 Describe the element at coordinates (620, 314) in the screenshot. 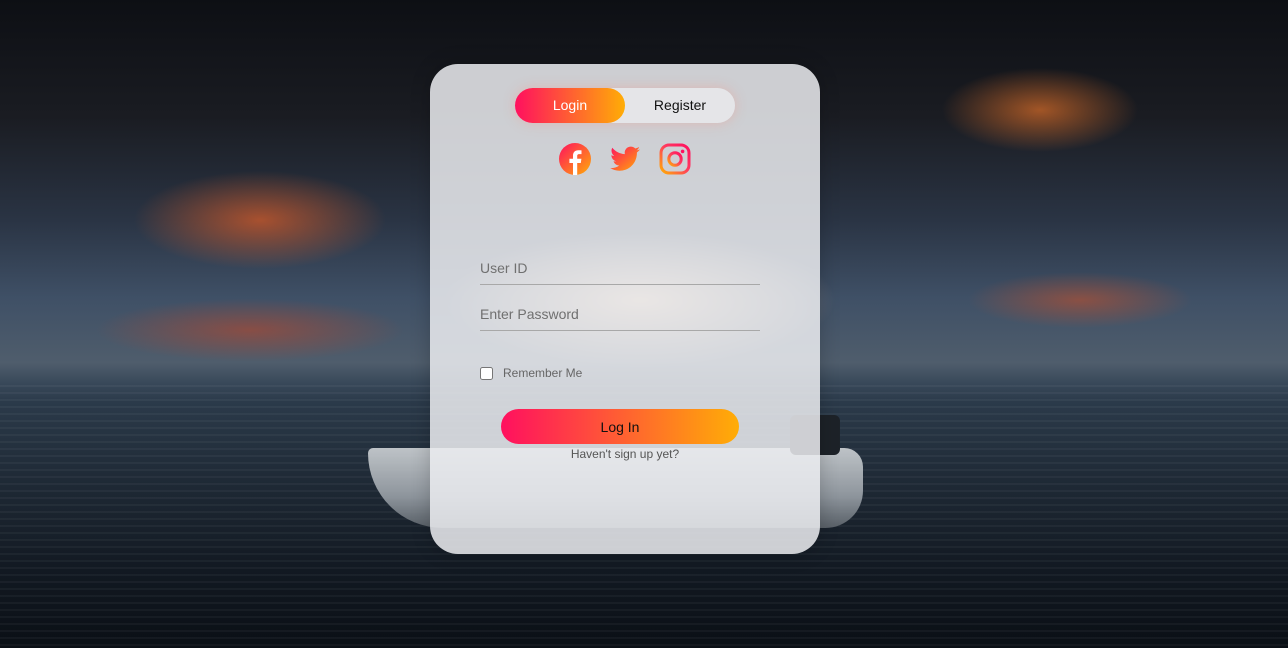

I see `password-input` at that location.